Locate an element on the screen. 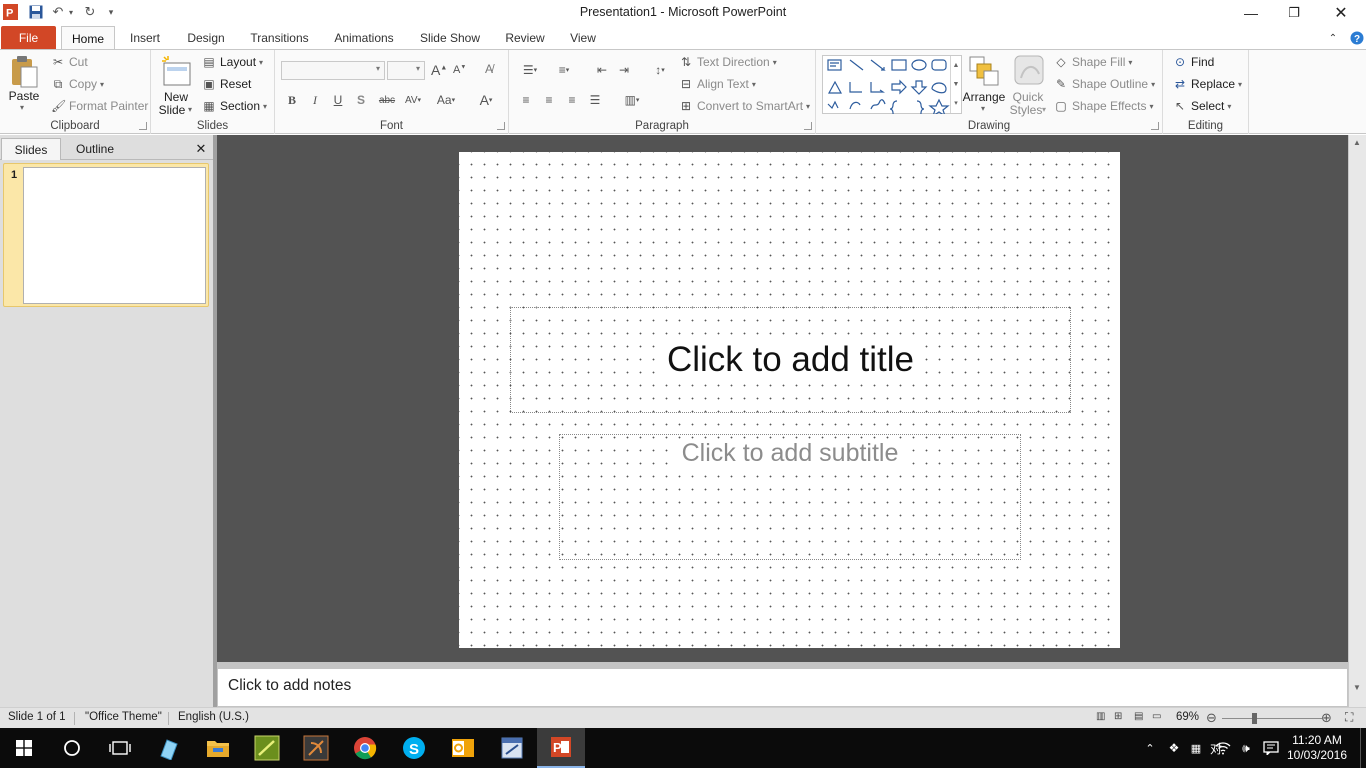  cut-button: ✂ Cut is located at coordinates (69, 62).